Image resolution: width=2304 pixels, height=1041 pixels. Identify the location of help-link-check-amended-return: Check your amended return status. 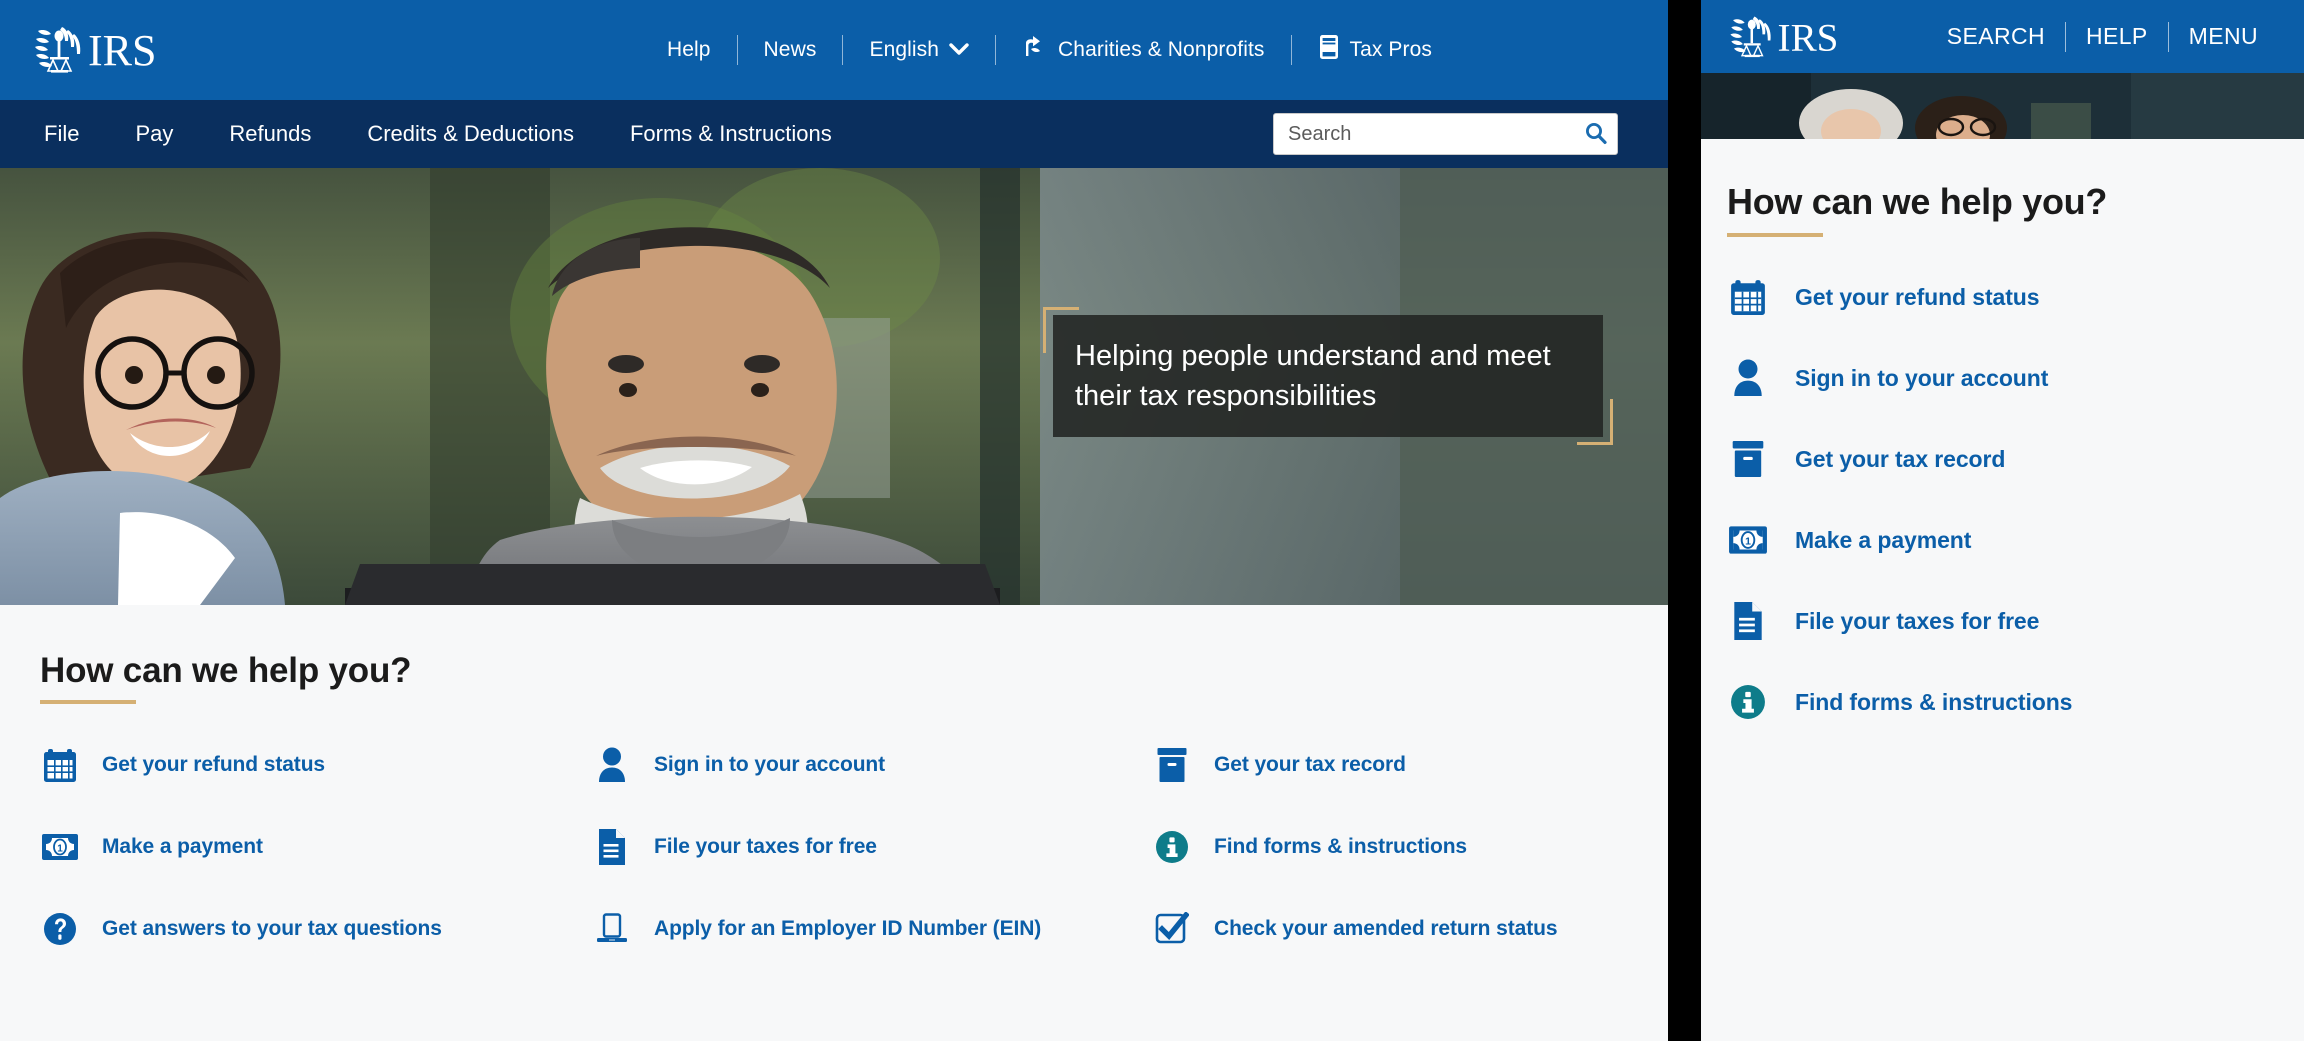
(1390, 929).